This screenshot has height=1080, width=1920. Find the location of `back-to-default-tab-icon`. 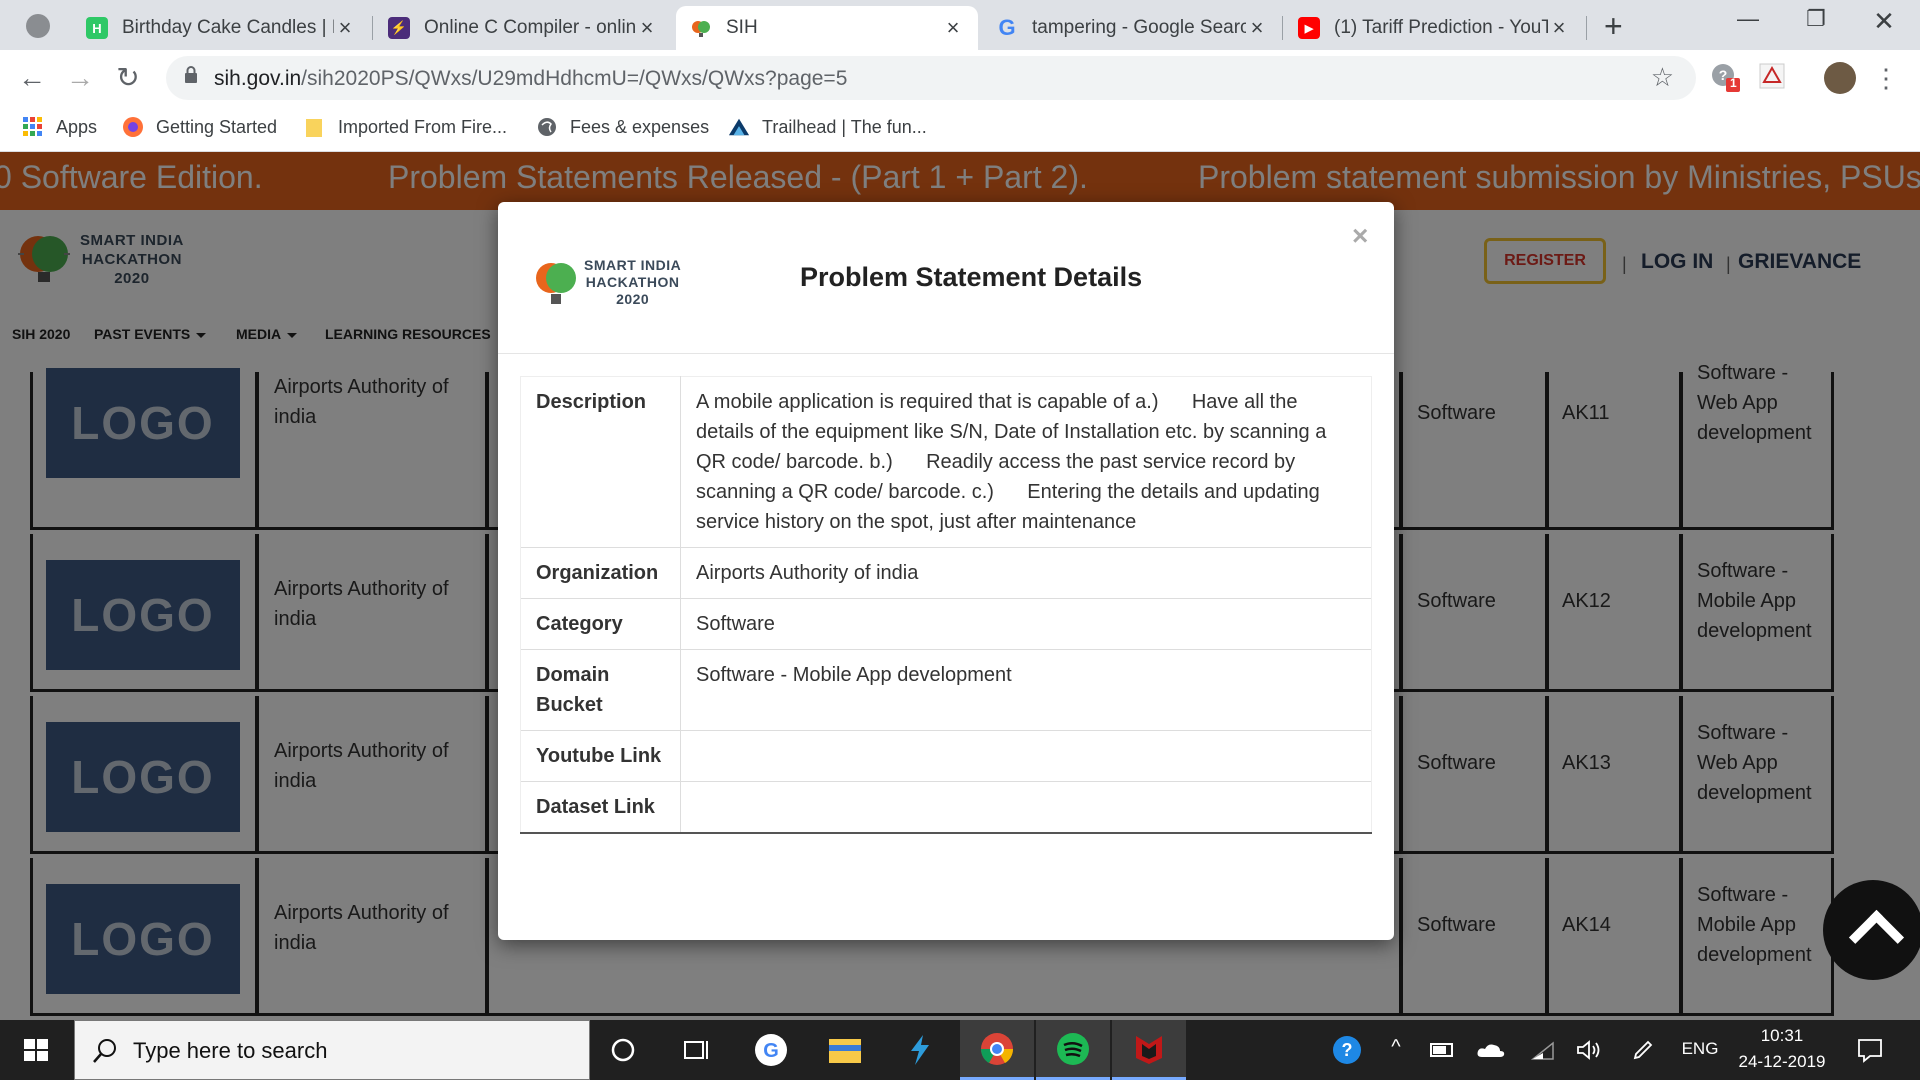

back-to-default-tab-icon is located at coordinates (38, 26).